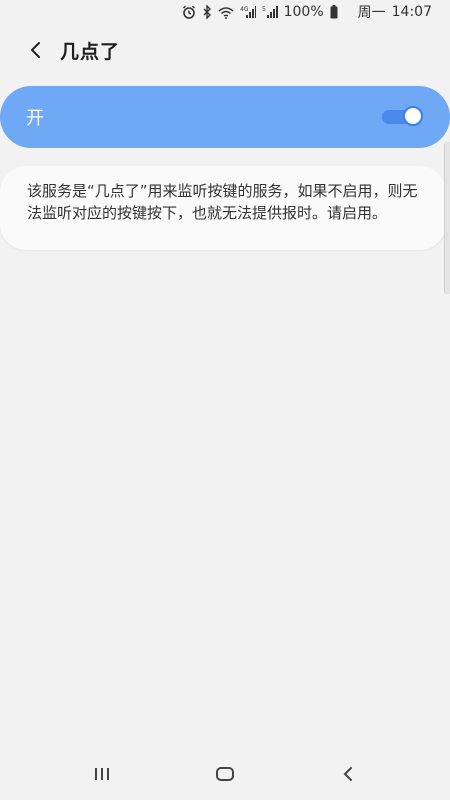 Image resolution: width=450 pixels, height=800 pixels. Describe the element at coordinates (334, 12) in the screenshot. I see `battery-icon` at that location.